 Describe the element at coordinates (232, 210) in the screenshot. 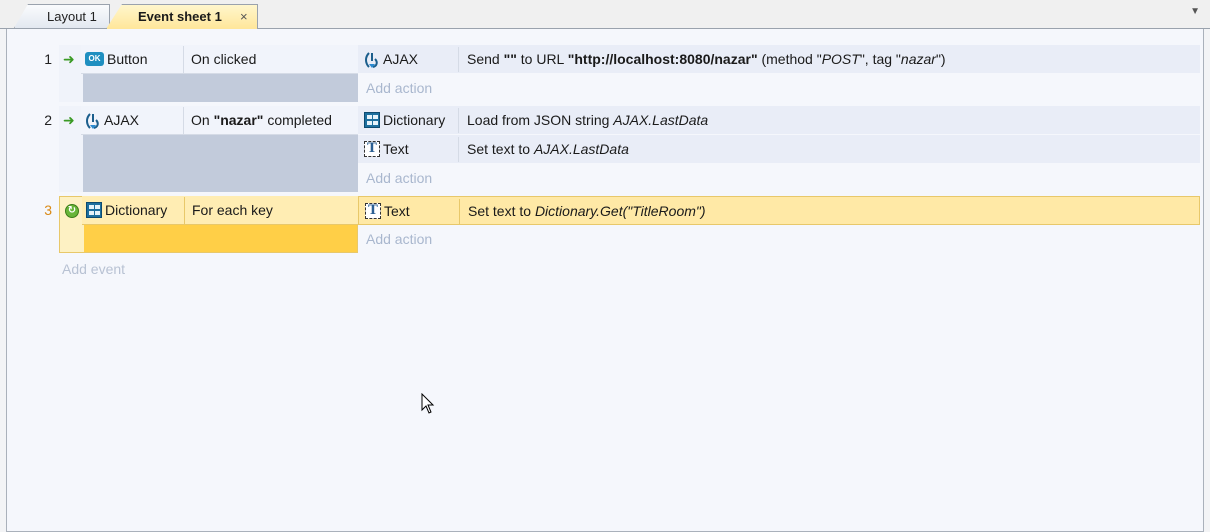

I see `condition-text: For each key` at that location.